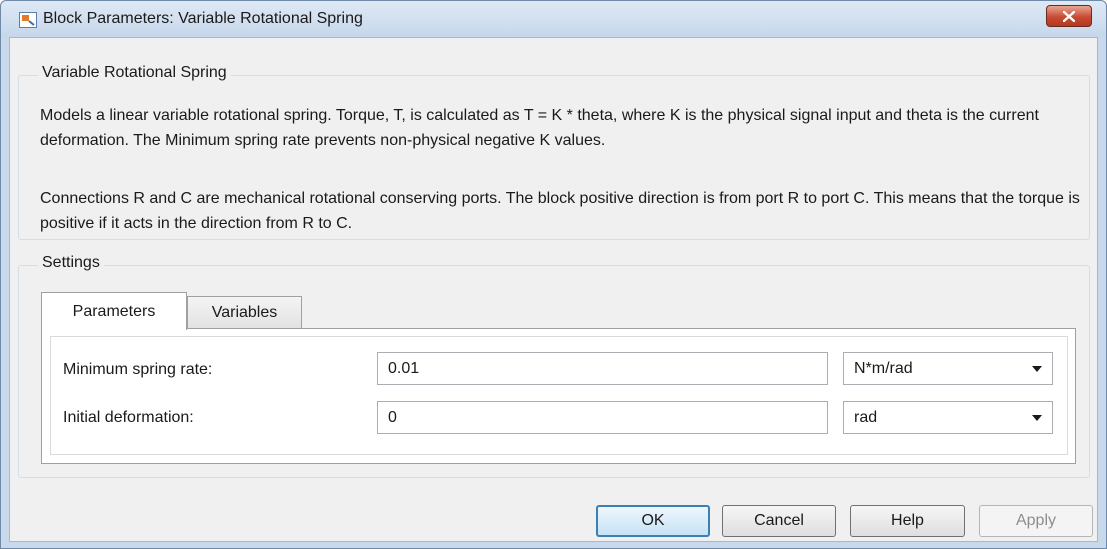  What do you see at coordinates (602, 417) in the screenshot?
I see `initial-deformation-input: 0` at bounding box center [602, 417].